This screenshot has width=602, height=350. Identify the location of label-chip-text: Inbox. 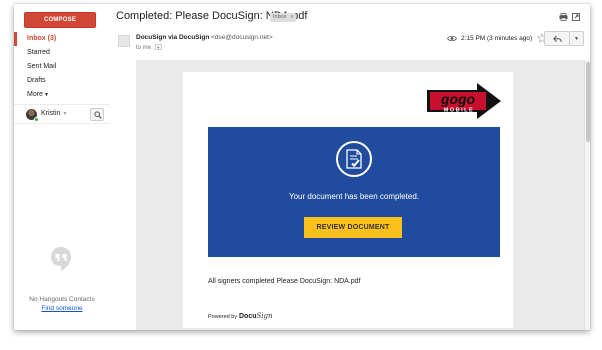
(280, 17).